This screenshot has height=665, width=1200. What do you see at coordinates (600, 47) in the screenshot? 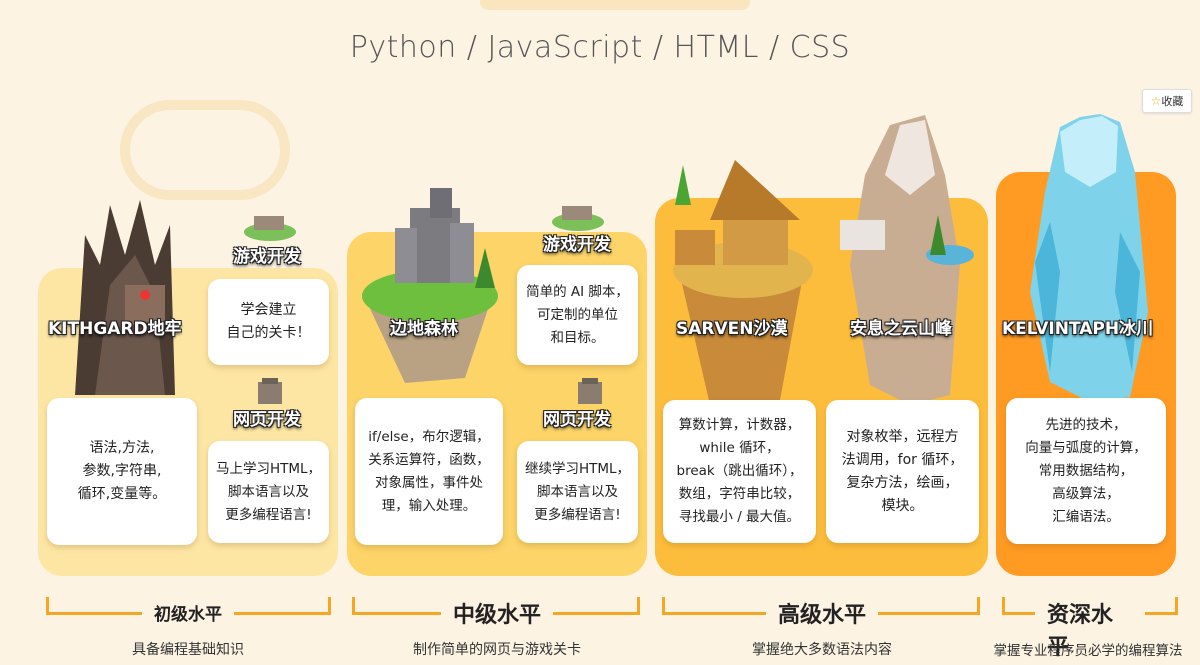
I see `languages-subtitle: Python / JavaScript / HTML / CSS` at bounding box center [600, 47].